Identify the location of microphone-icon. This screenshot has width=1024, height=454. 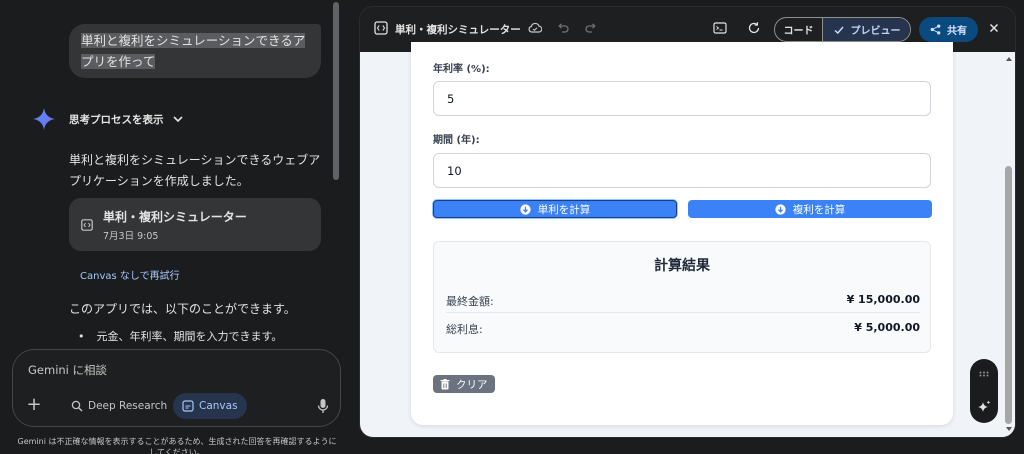
(323, 406).